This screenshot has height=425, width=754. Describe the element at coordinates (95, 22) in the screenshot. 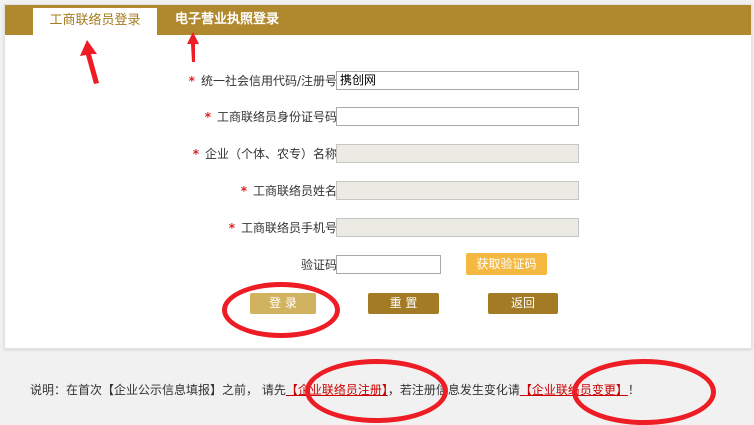

I see `tab-liaison-login: 工商联络员登录` at that location.